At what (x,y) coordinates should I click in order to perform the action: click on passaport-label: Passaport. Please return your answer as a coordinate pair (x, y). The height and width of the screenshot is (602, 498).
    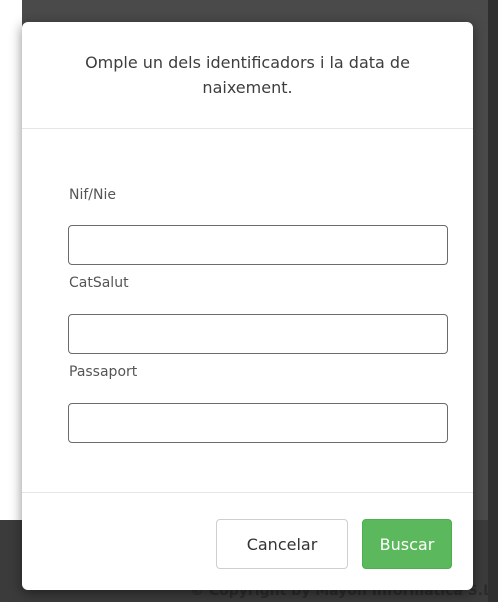
    Looking at the image, I should click on (103, 372).